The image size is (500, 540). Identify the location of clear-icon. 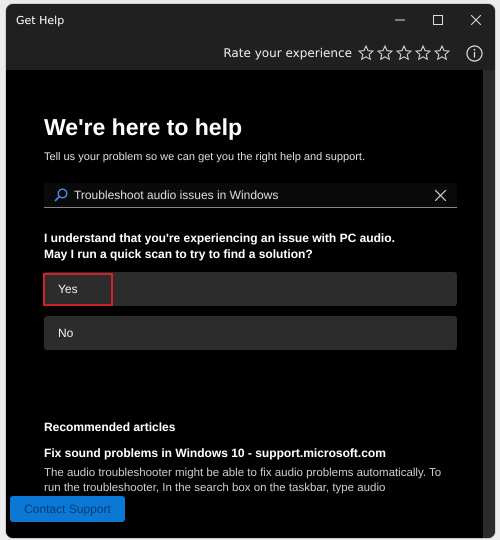
(440, 195).